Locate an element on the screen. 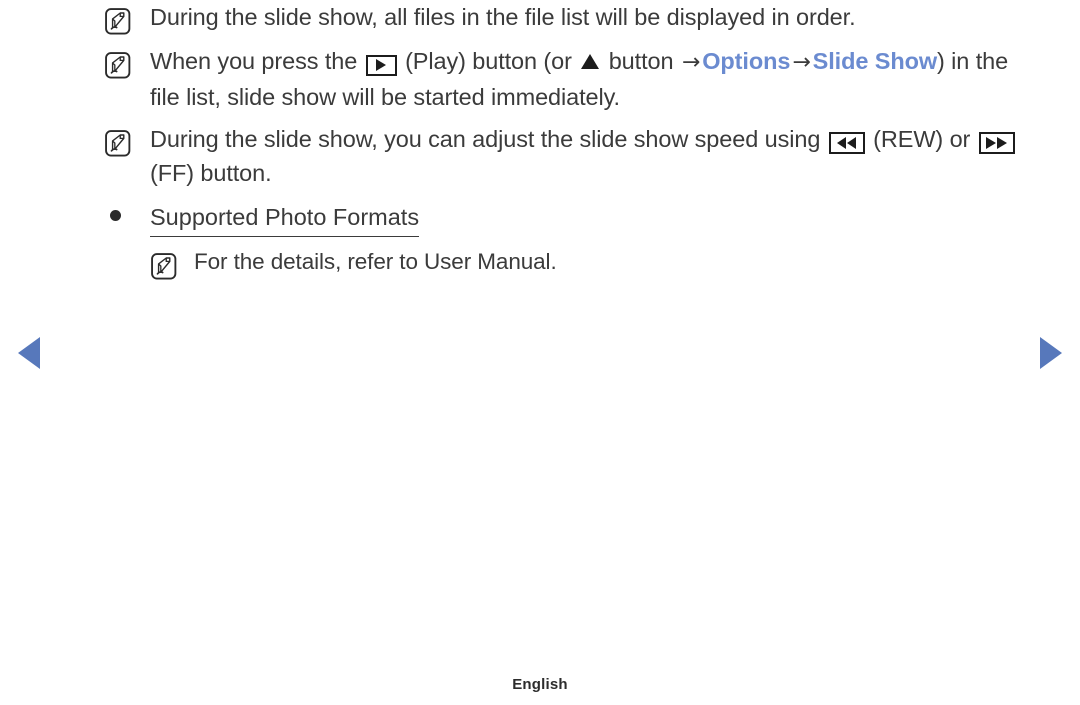 Image resolution: width=1080 pixels, height=705 pixels. play-button-icon is located at coordinates (381, 65).